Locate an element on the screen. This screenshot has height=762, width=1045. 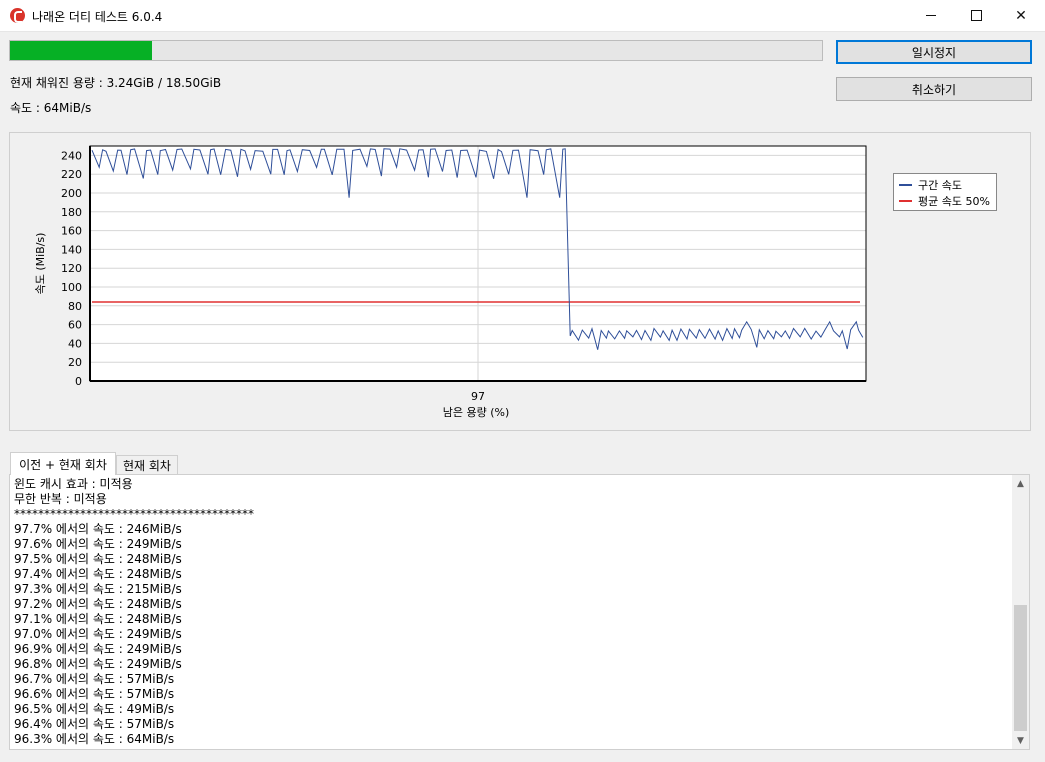
y-tick-label: 80 is located at coordinates (75, 306).